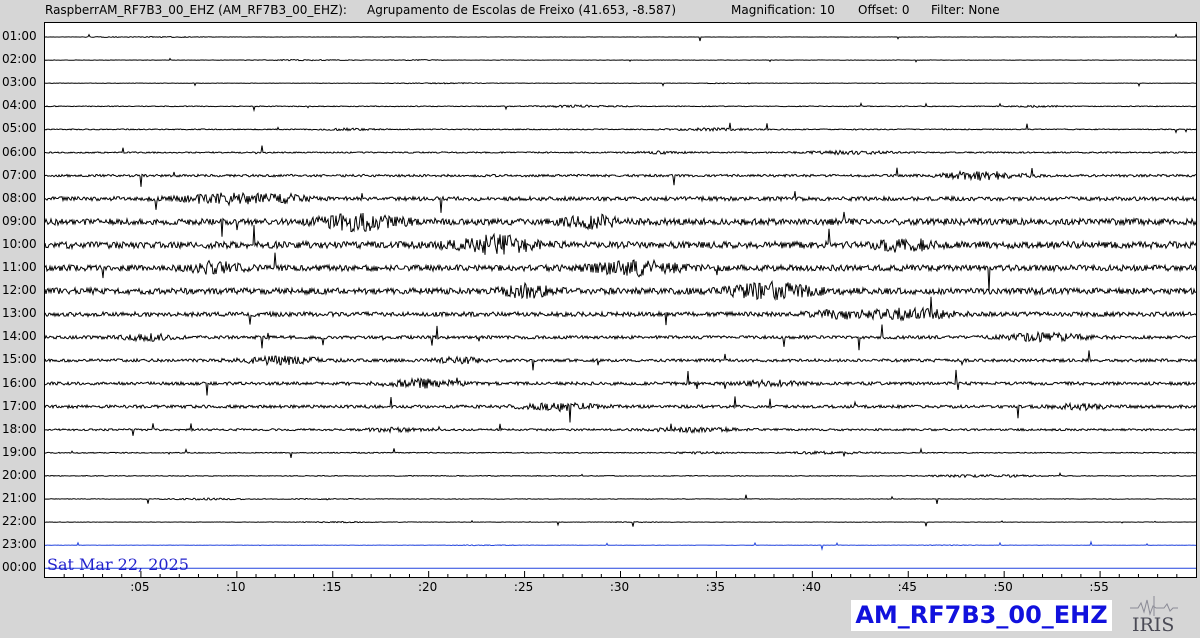  I want to click on hour-label: 21:00, so click(19, 498).